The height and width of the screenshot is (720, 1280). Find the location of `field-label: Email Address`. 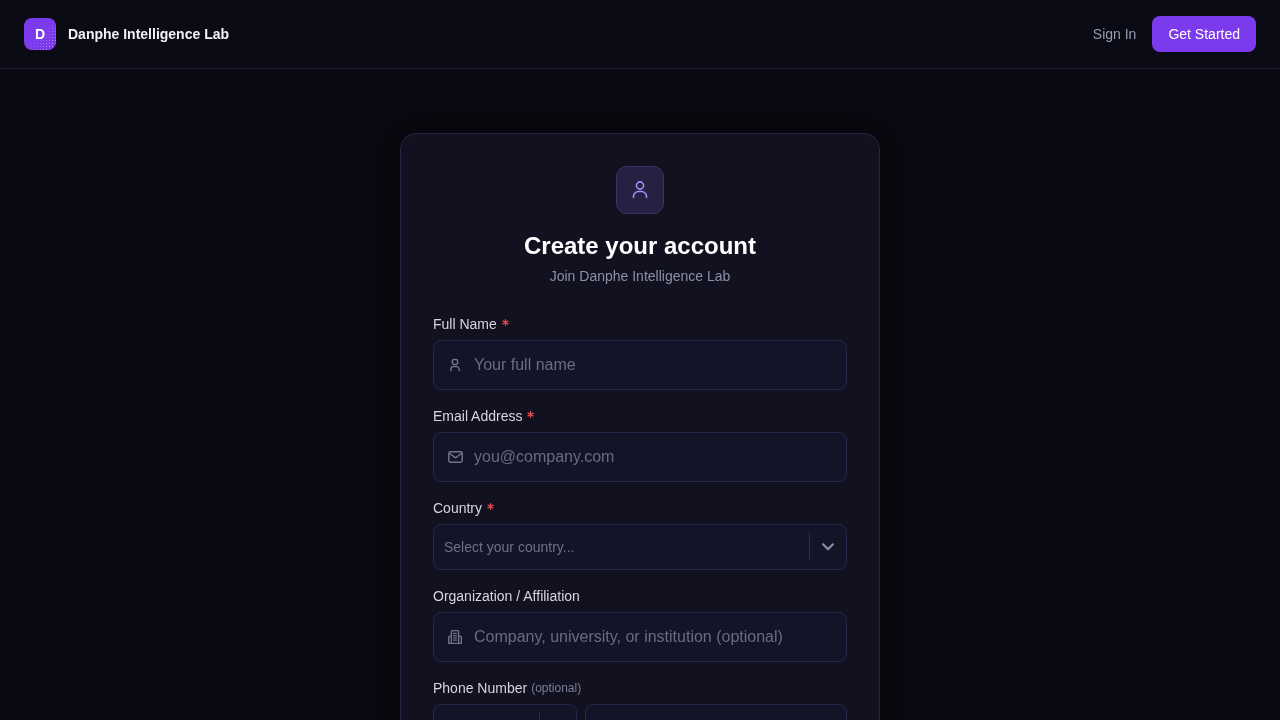

field-label: Email Address is located at coordinates (478, 416).